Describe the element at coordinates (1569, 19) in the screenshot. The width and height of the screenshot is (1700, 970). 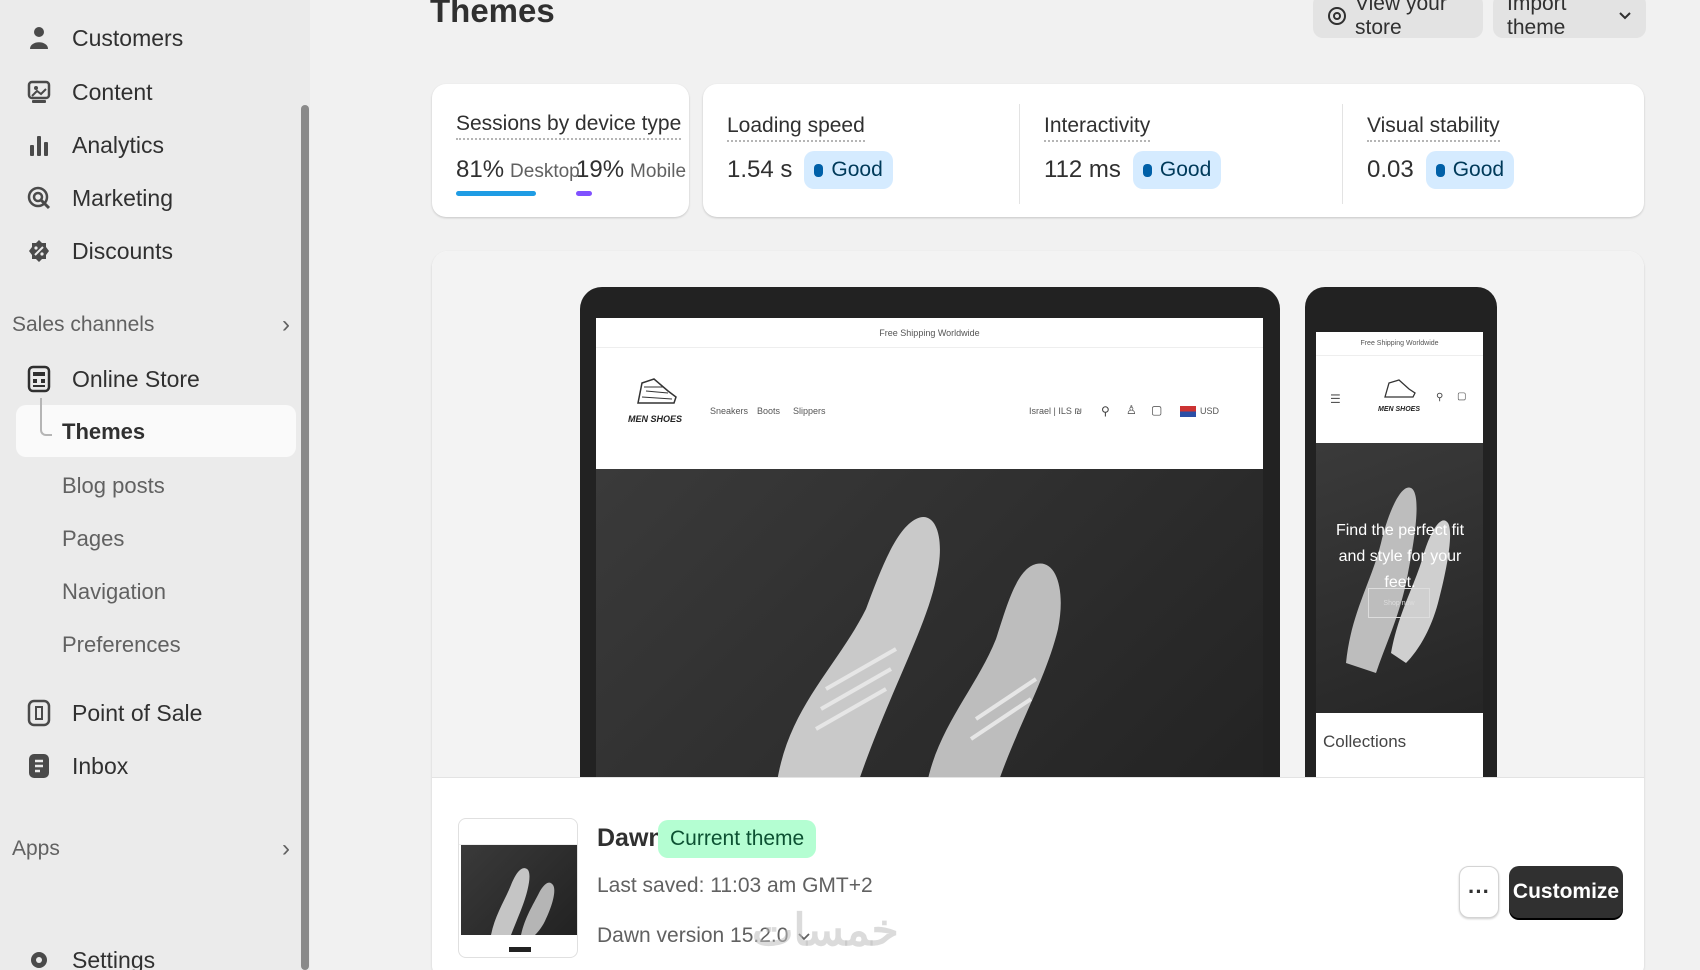
I see `import-theme-button: Import theme` at that location.